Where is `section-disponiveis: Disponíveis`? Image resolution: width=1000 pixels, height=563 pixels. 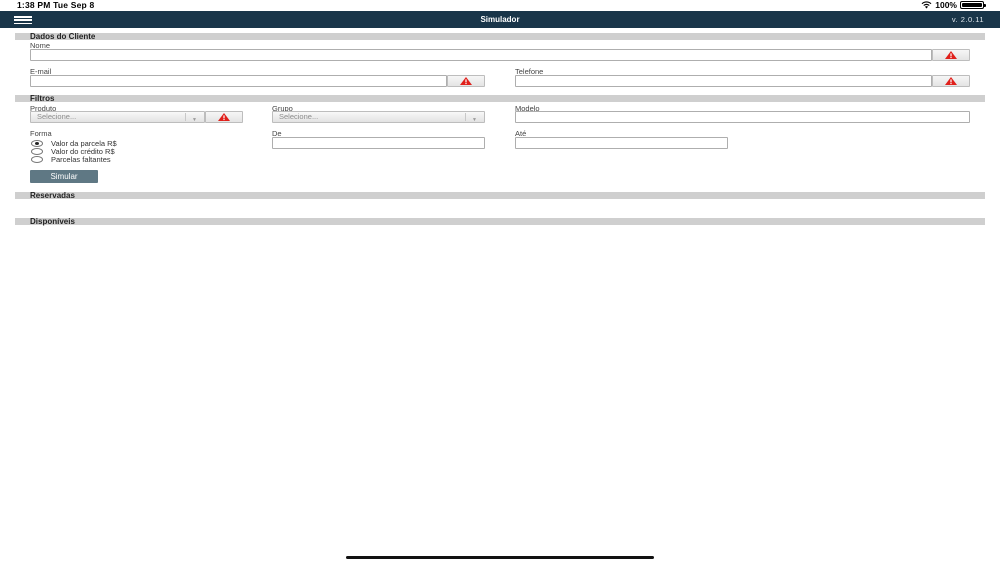 section-disponiveis: Disponíveis is located at coordinates (500, 222).